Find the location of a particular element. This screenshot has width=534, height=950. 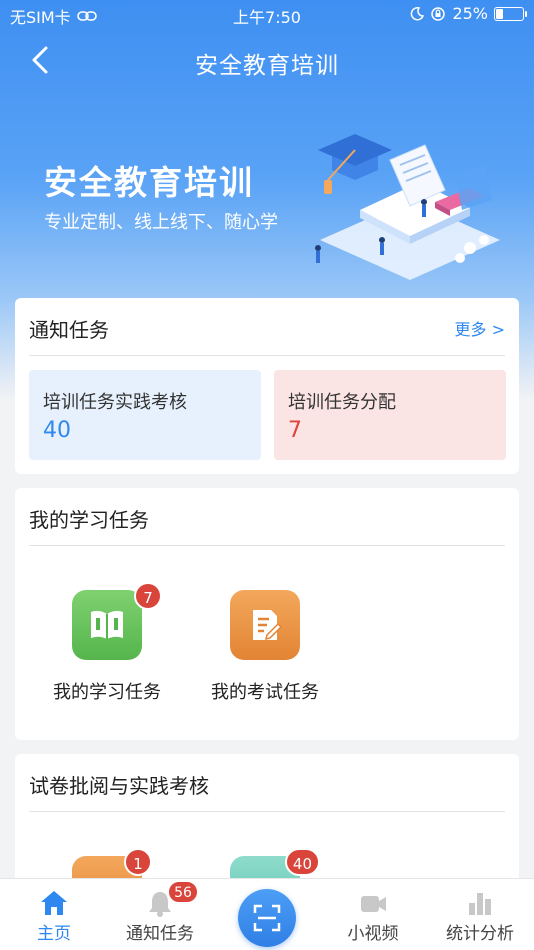

scan-icon is located at coordinates (267, 918).